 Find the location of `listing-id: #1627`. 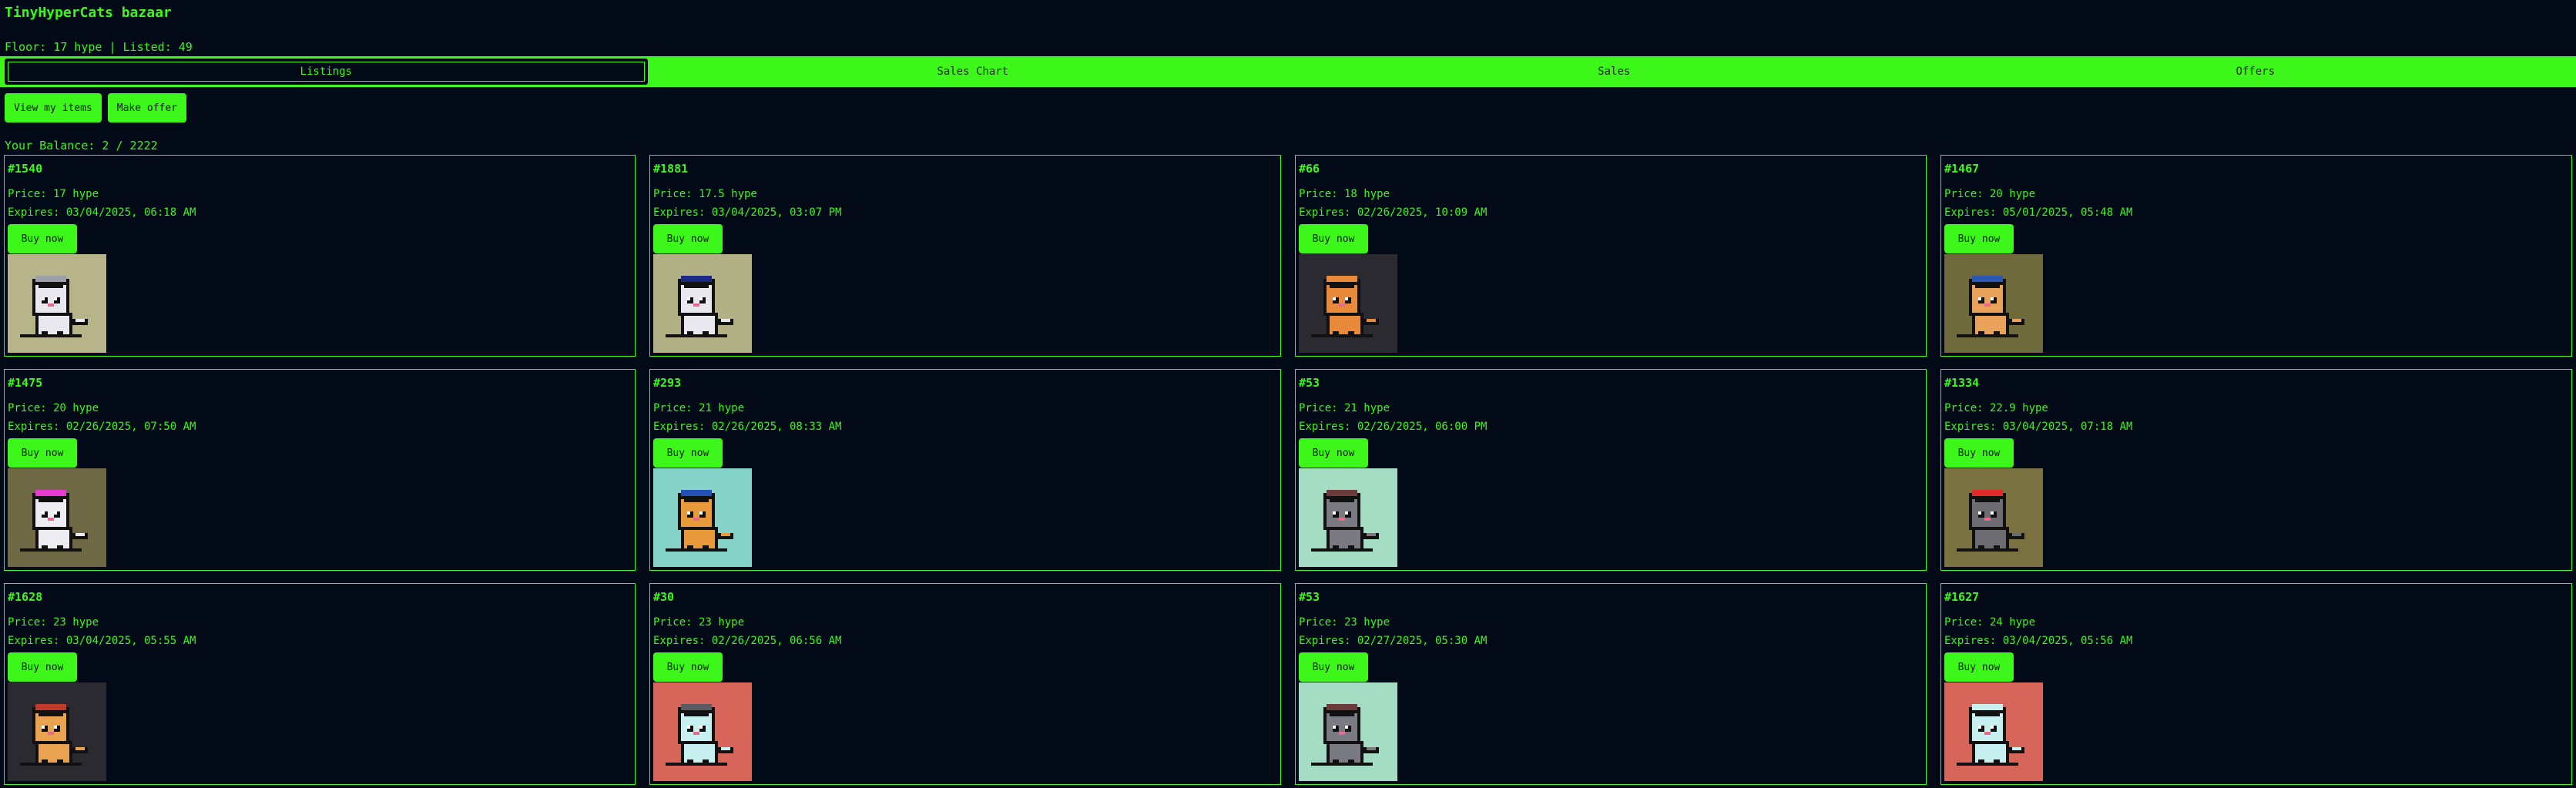

listing-id: #1627 is located at coordinates (1962, 597).